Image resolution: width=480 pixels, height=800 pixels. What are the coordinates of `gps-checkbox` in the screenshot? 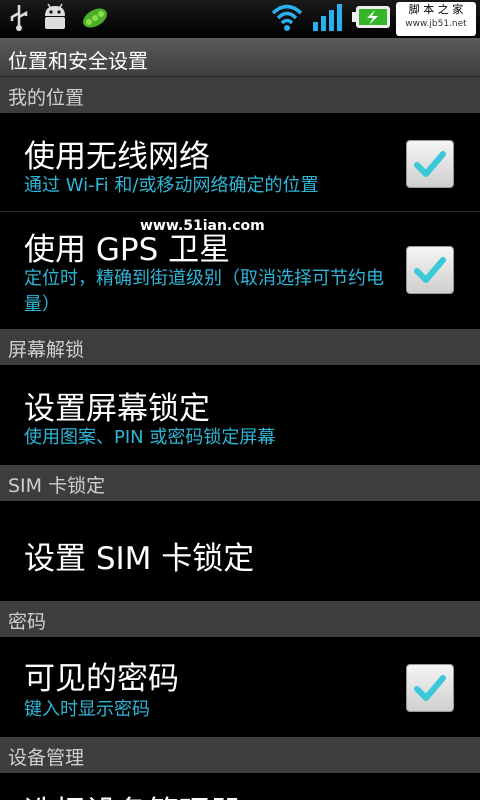 It's located at (430, 270).